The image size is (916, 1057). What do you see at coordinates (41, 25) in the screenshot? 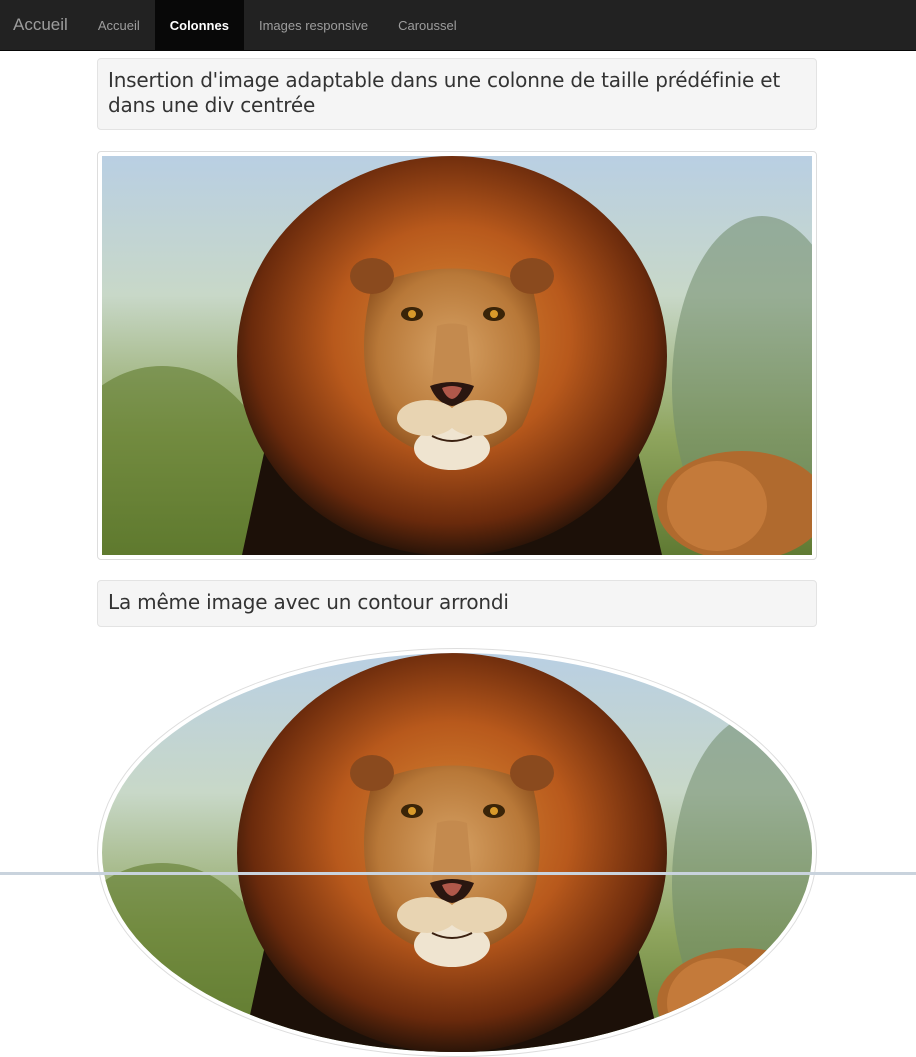
I see `navbar-brand: Accueil` at bounding box center [41, 25].